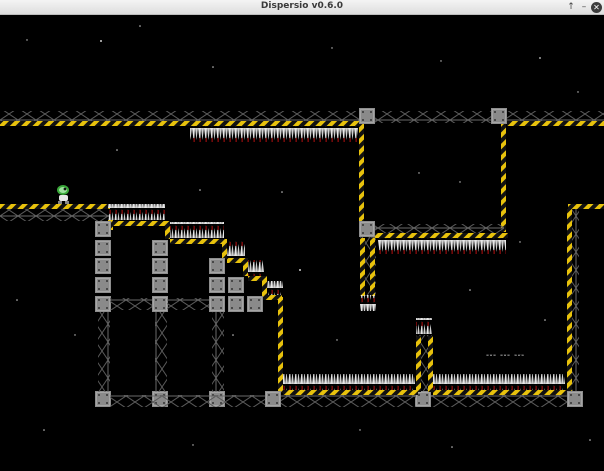 This screenshot has width=604, height=471. Describe the element at coordinates (584, 7) in the screenshot. I see `minimize-button: –` at that location.